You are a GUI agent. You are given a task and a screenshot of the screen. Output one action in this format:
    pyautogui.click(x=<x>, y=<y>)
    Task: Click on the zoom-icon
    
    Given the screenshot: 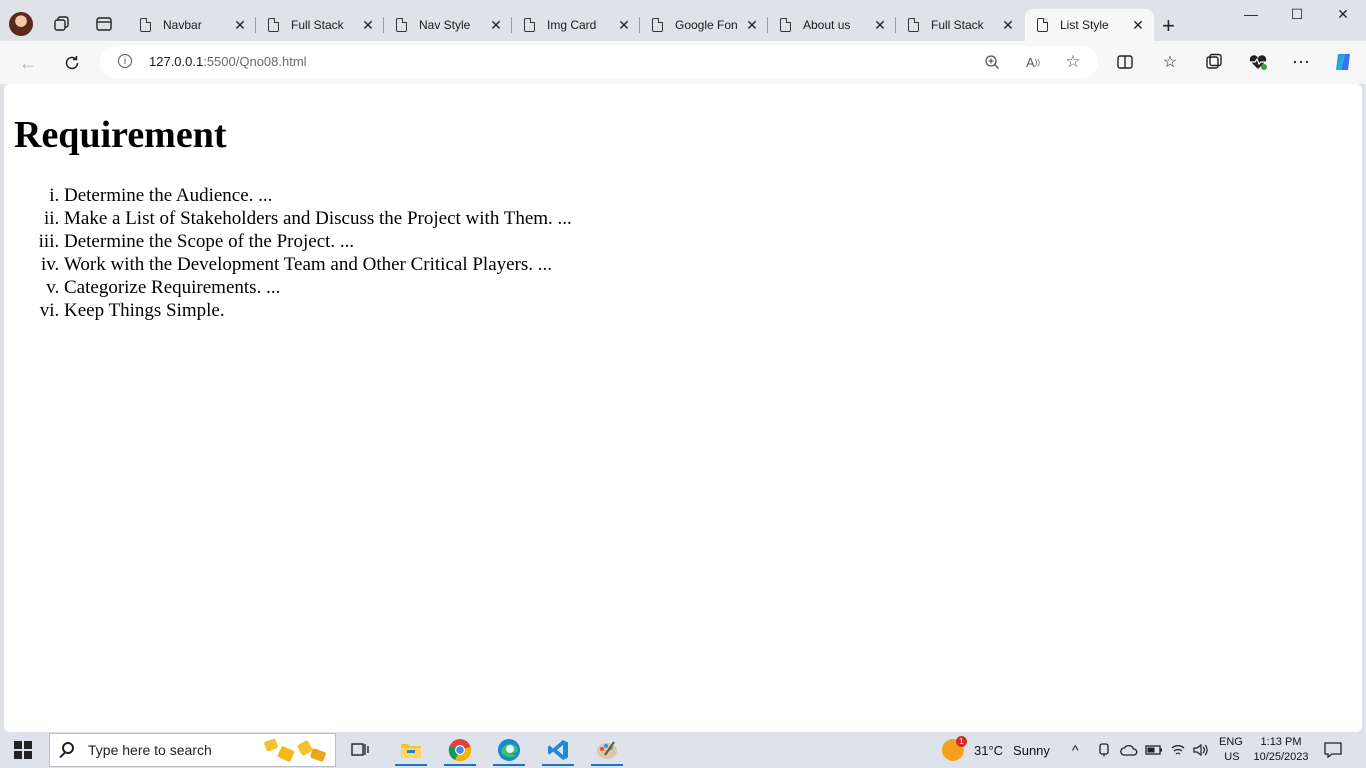 What is the action you would take?
    pyautogui.click(x=992, y=62)
    